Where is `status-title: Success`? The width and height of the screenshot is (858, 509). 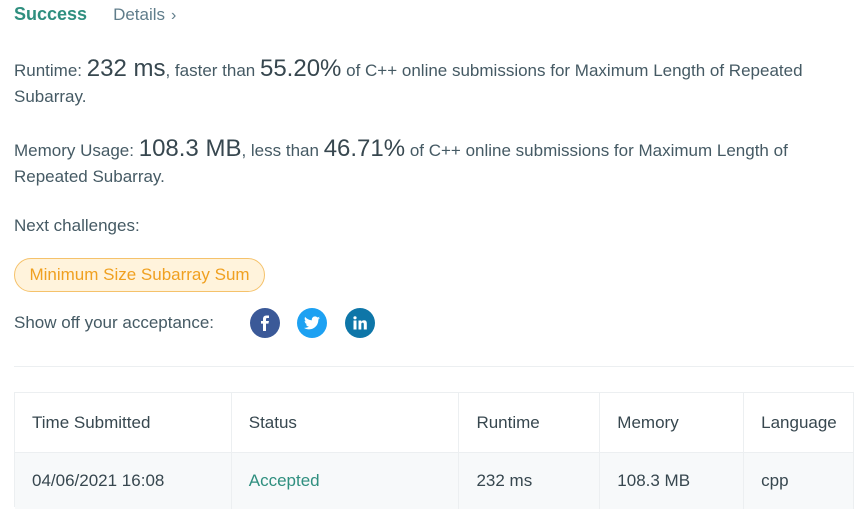 status-title: Success is located at coordinates (51, 14).